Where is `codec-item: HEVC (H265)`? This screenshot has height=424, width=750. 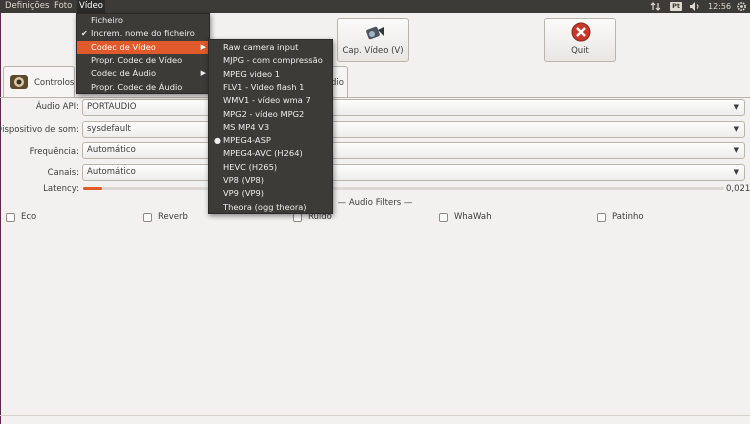 codec-item: HEVC (H265) is located at coordinates (270, 167).